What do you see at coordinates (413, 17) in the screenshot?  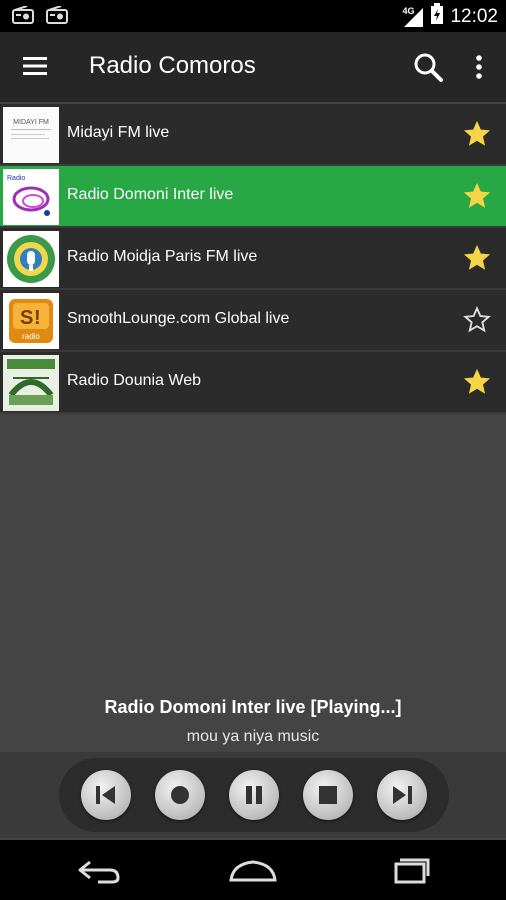 I see `signal-icon: 4G` at bounding box center [413, 17].